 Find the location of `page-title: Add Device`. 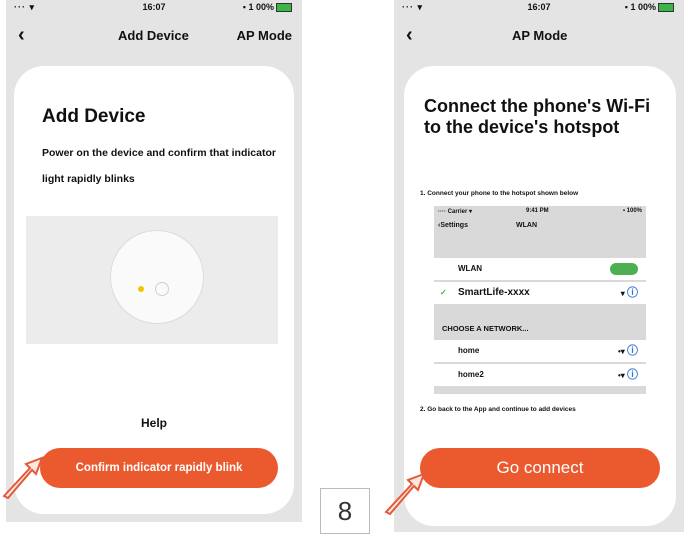

page-title: Add Device is located at coordinates (94, 116).